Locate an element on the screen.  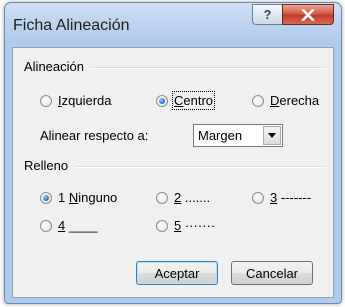
radio-right-circle is located at coordinates (258, 100).